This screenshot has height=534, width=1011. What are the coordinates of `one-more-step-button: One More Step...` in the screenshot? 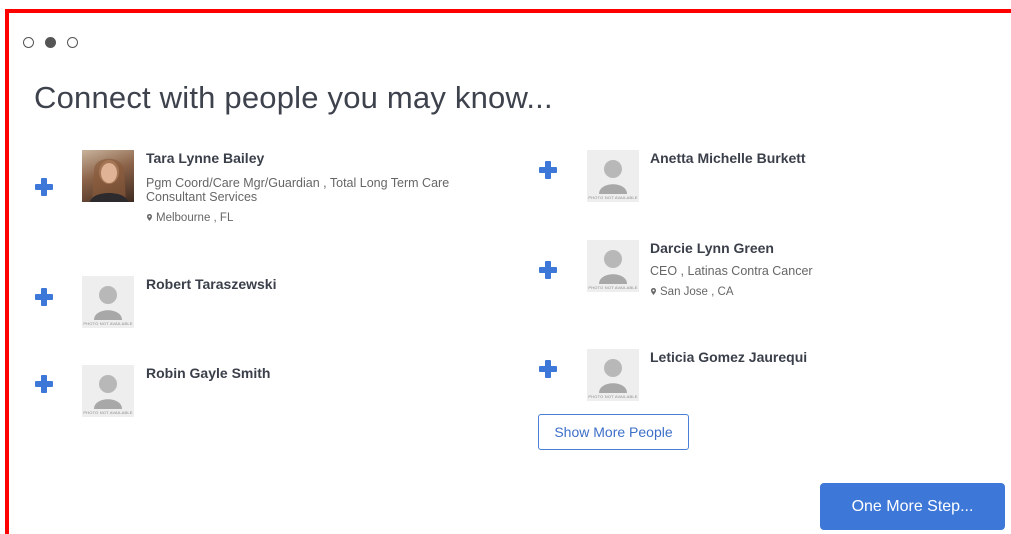 It's located at (912, 506).